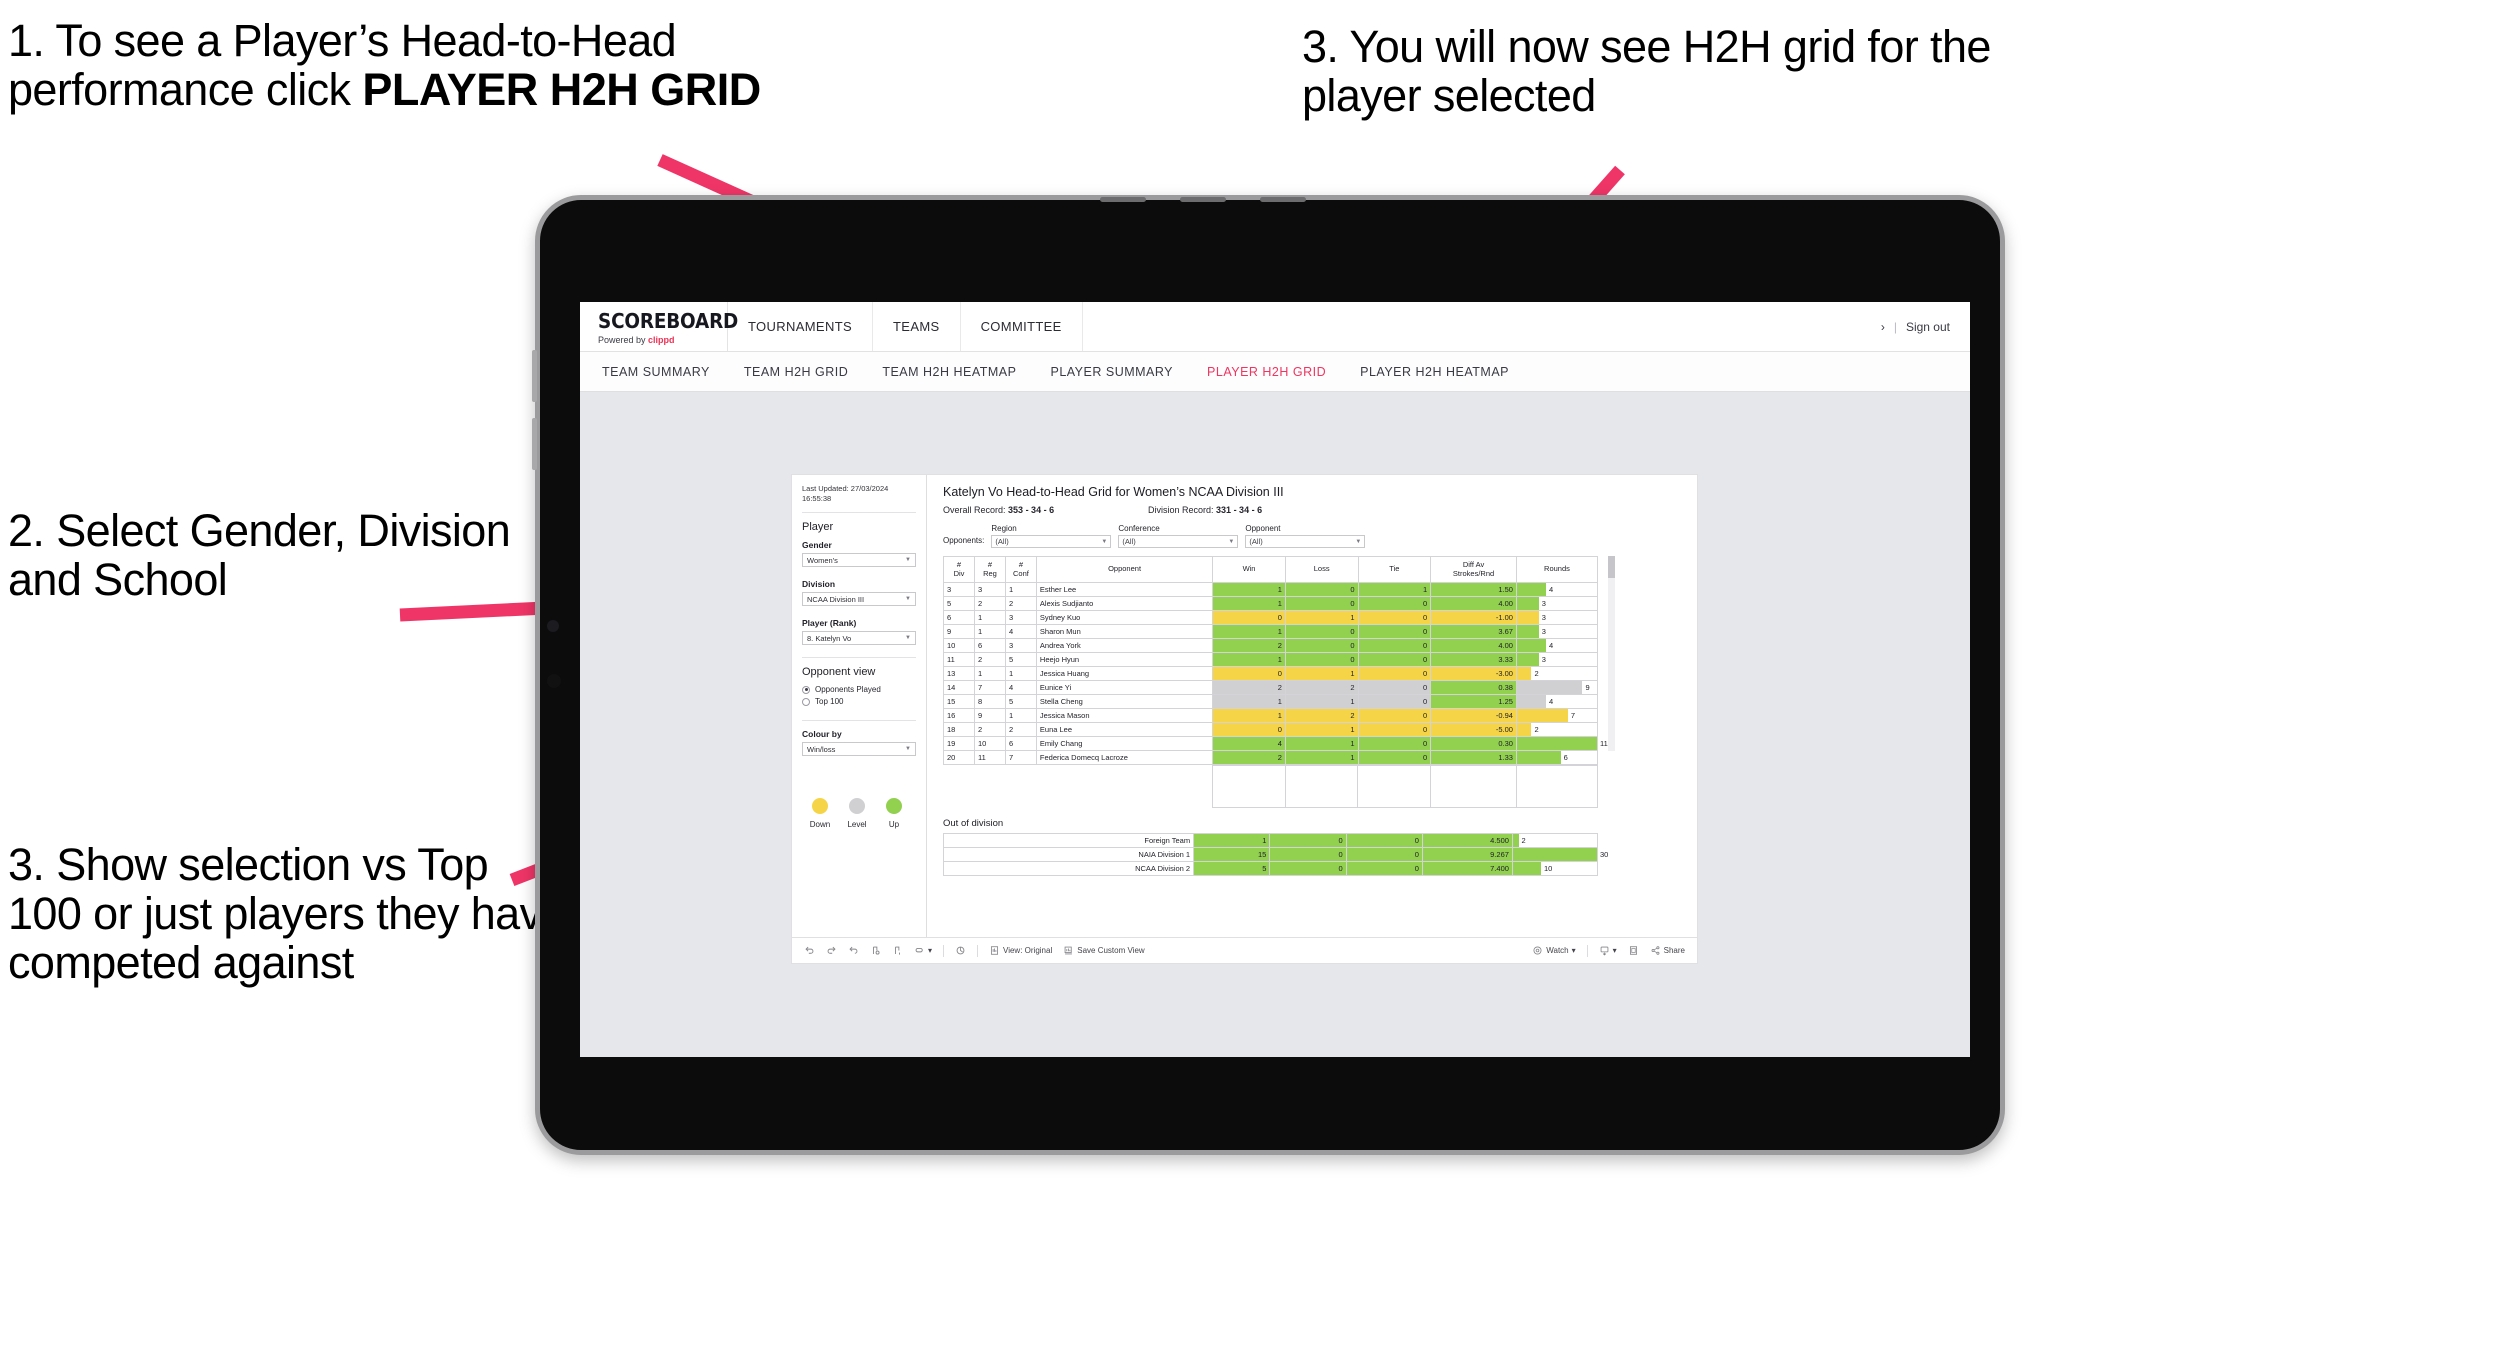 This screenshot has height=1352, width=2512. What do you see at coordinates (1537, 950) in the screenshot?
I see `watch-icon` at bounding box center [1537, 950].